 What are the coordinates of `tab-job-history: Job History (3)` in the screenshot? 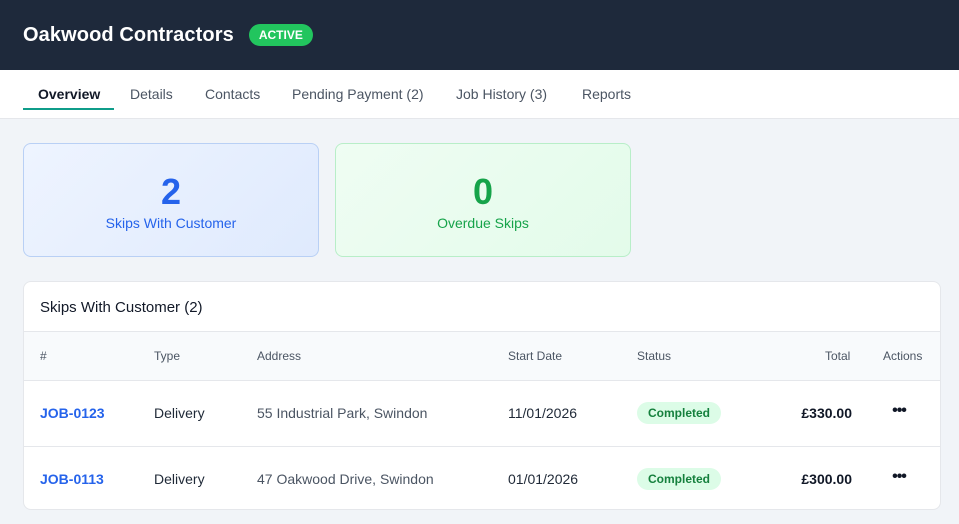 It's located at (501, 94).